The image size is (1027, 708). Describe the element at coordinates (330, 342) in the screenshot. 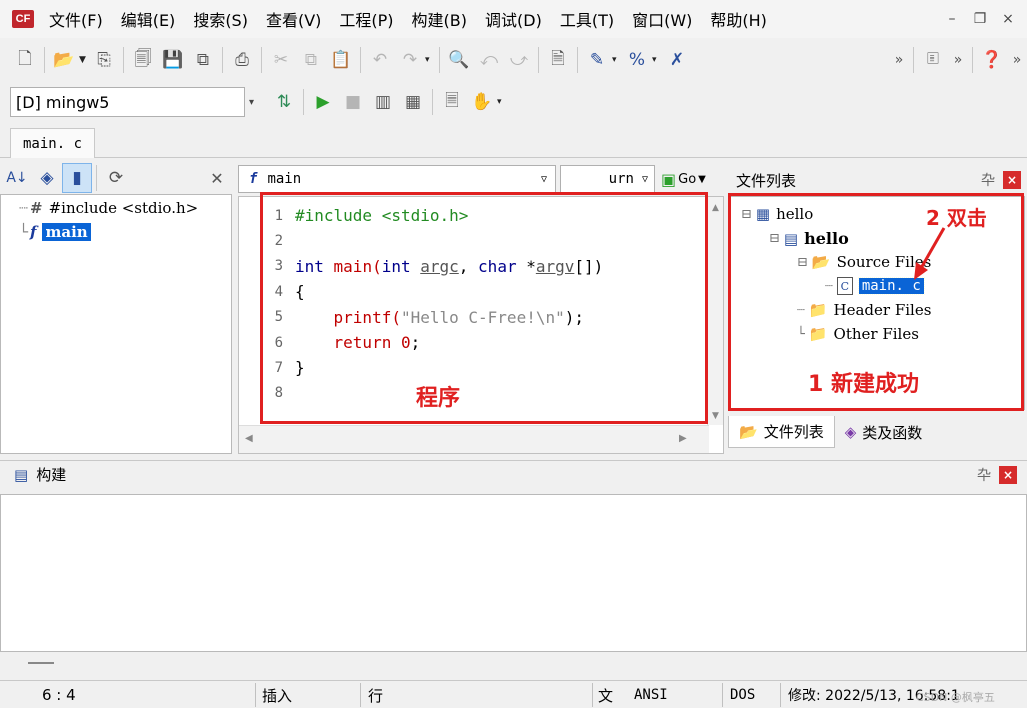

I see `code-line: 6 return 0;` at that location.